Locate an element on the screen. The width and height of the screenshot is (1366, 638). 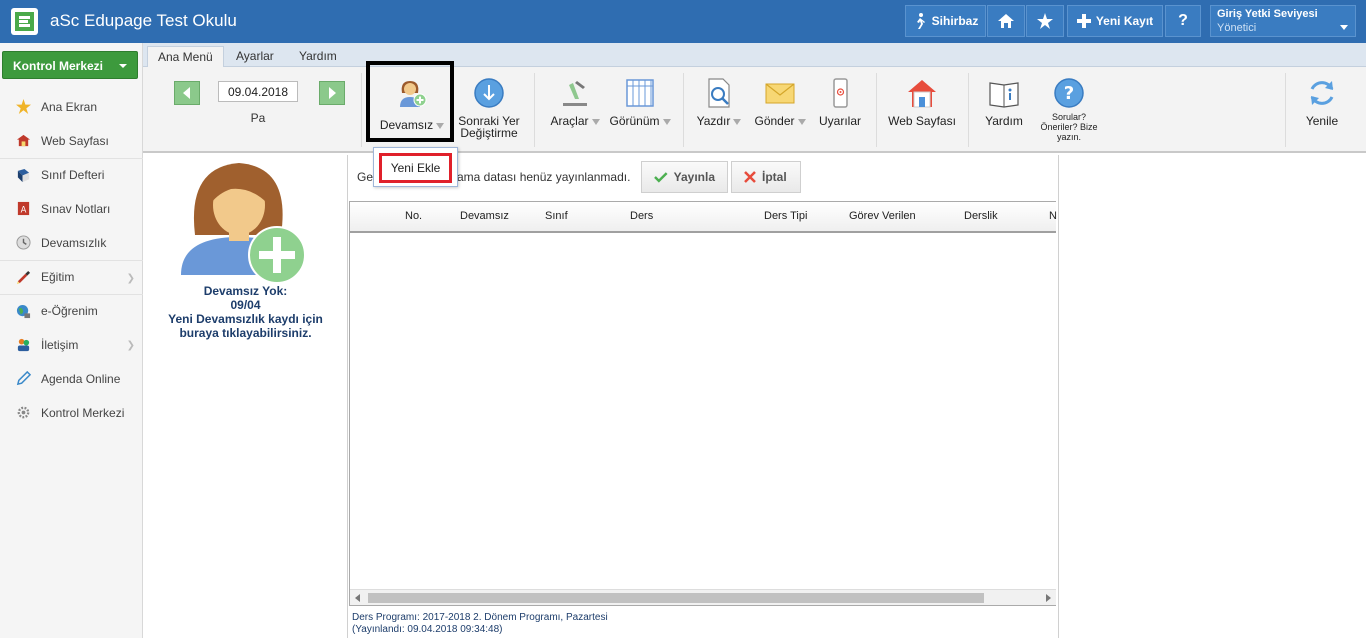
previous-day-button is located at coordinates (187, 93).